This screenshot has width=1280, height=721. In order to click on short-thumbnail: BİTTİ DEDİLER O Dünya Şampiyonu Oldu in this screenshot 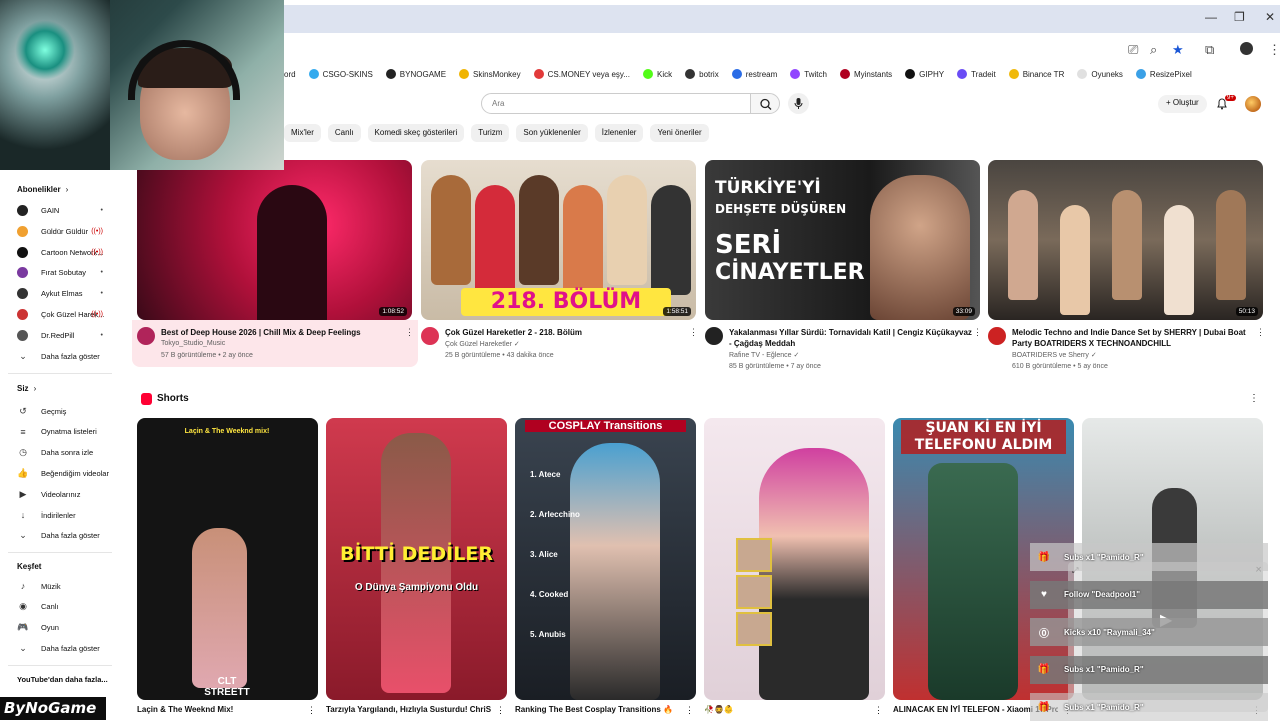, I will do `click(416, 559)`.